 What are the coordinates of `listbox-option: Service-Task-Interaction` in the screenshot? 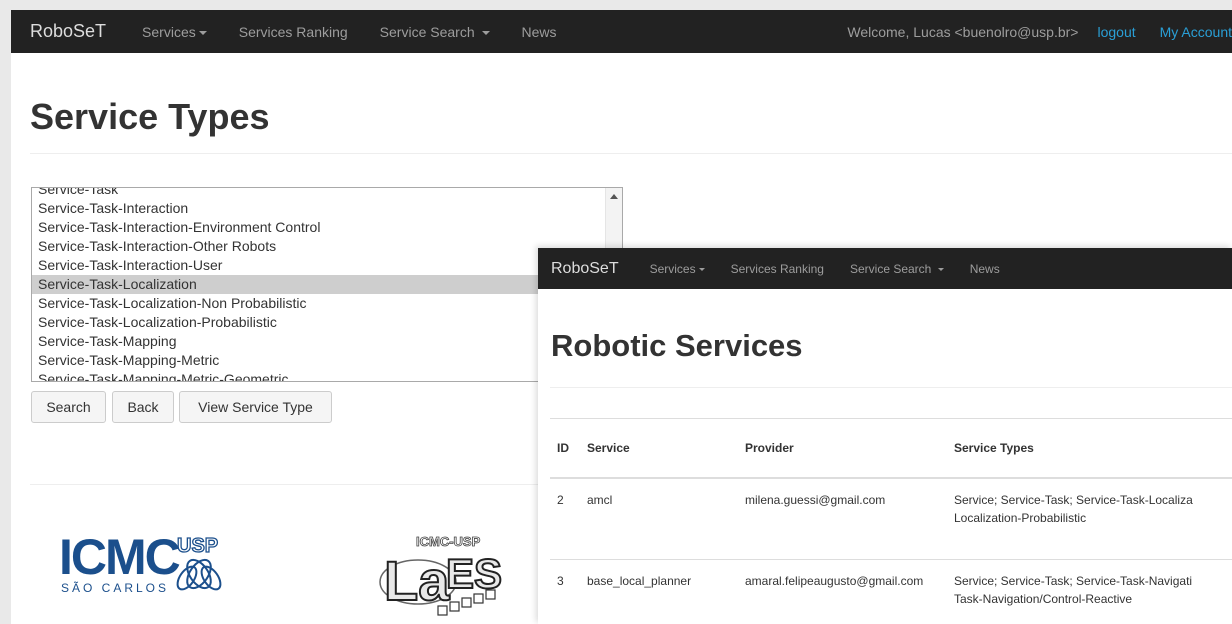 It's located at (319, 208).